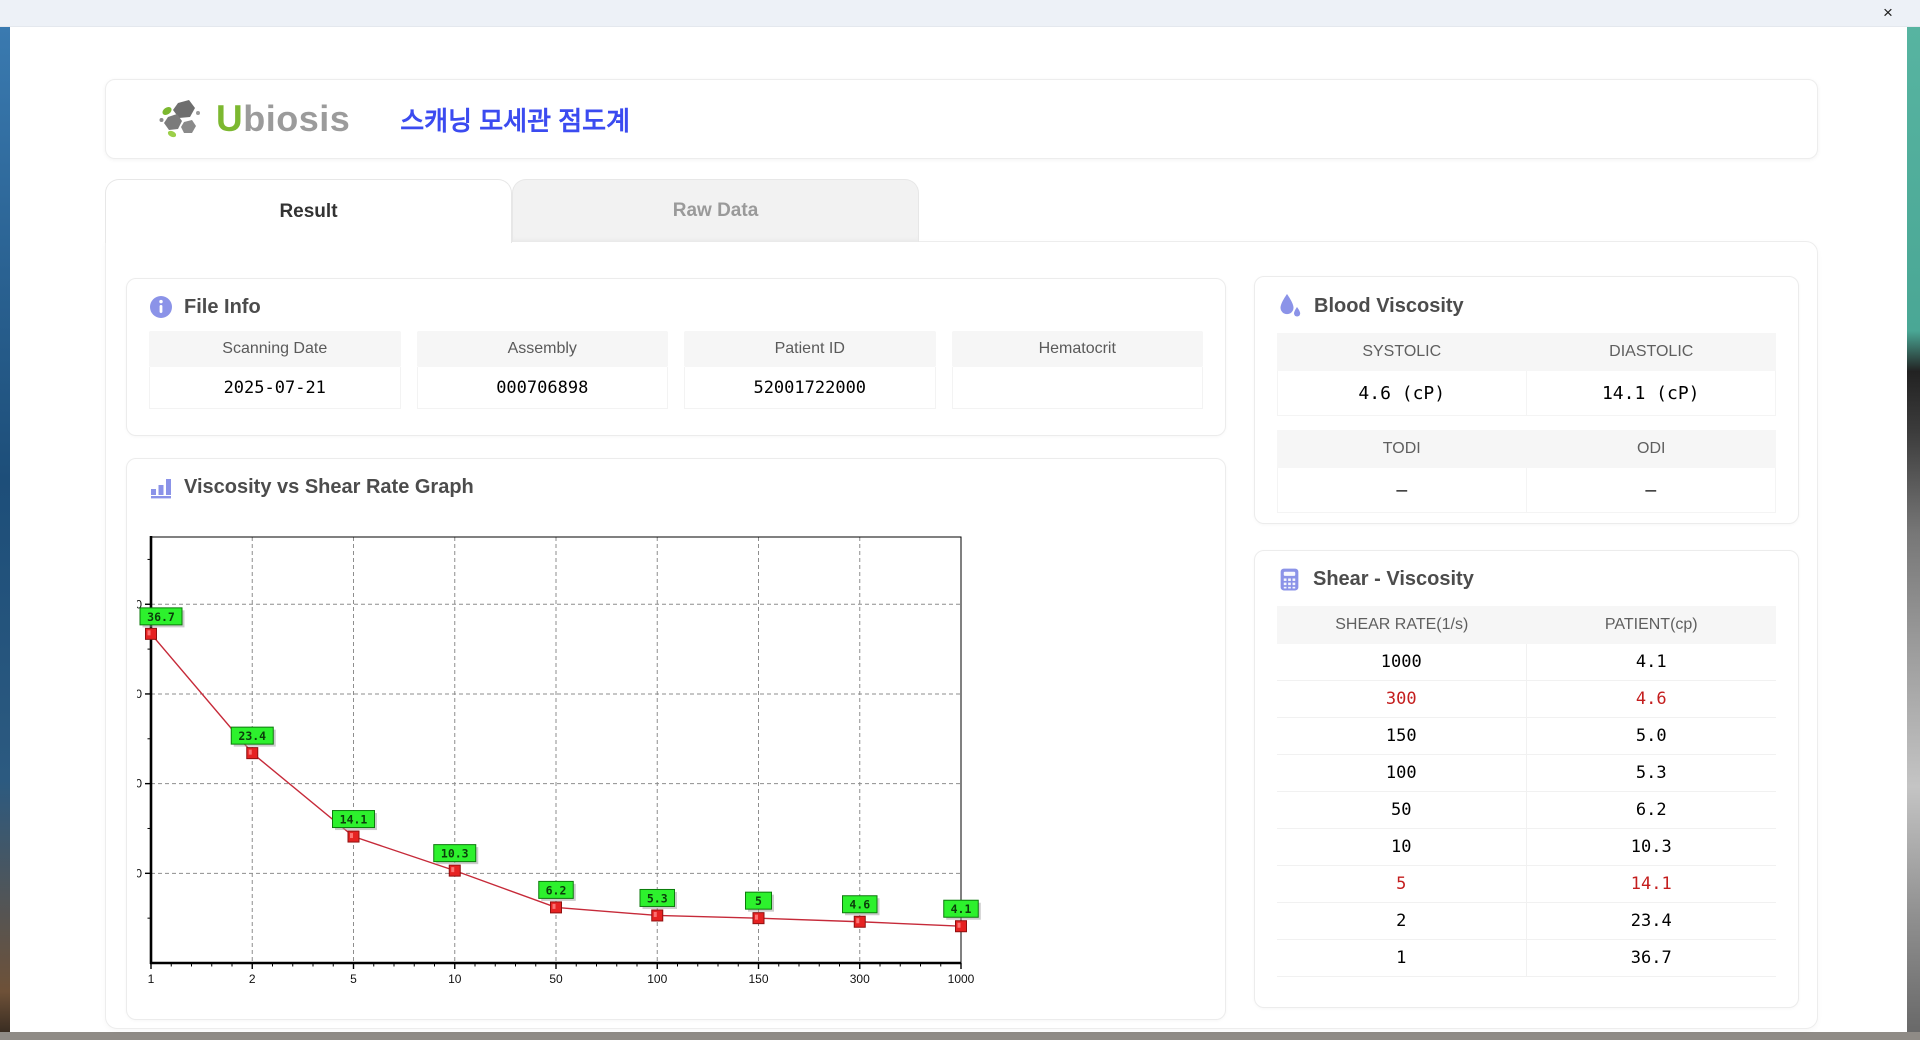 The width and height of the screenshot is (1920, 1040). Describe the element at coordinates (758, 979) in the screenshot. I see `x-tick-label: 150` at that location.